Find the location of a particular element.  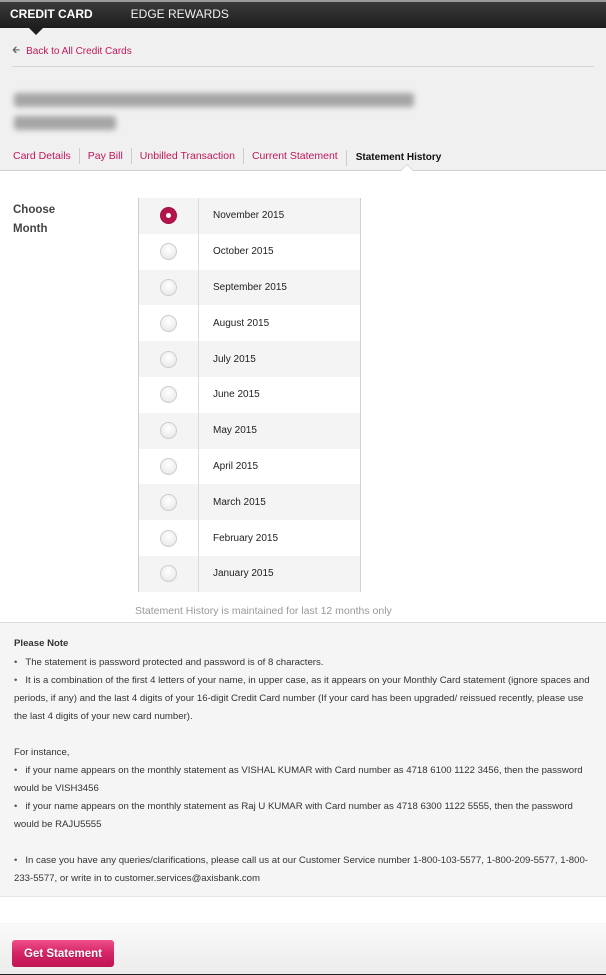

subnav-statement-history: Statement History is located at coordinates (397, 157).